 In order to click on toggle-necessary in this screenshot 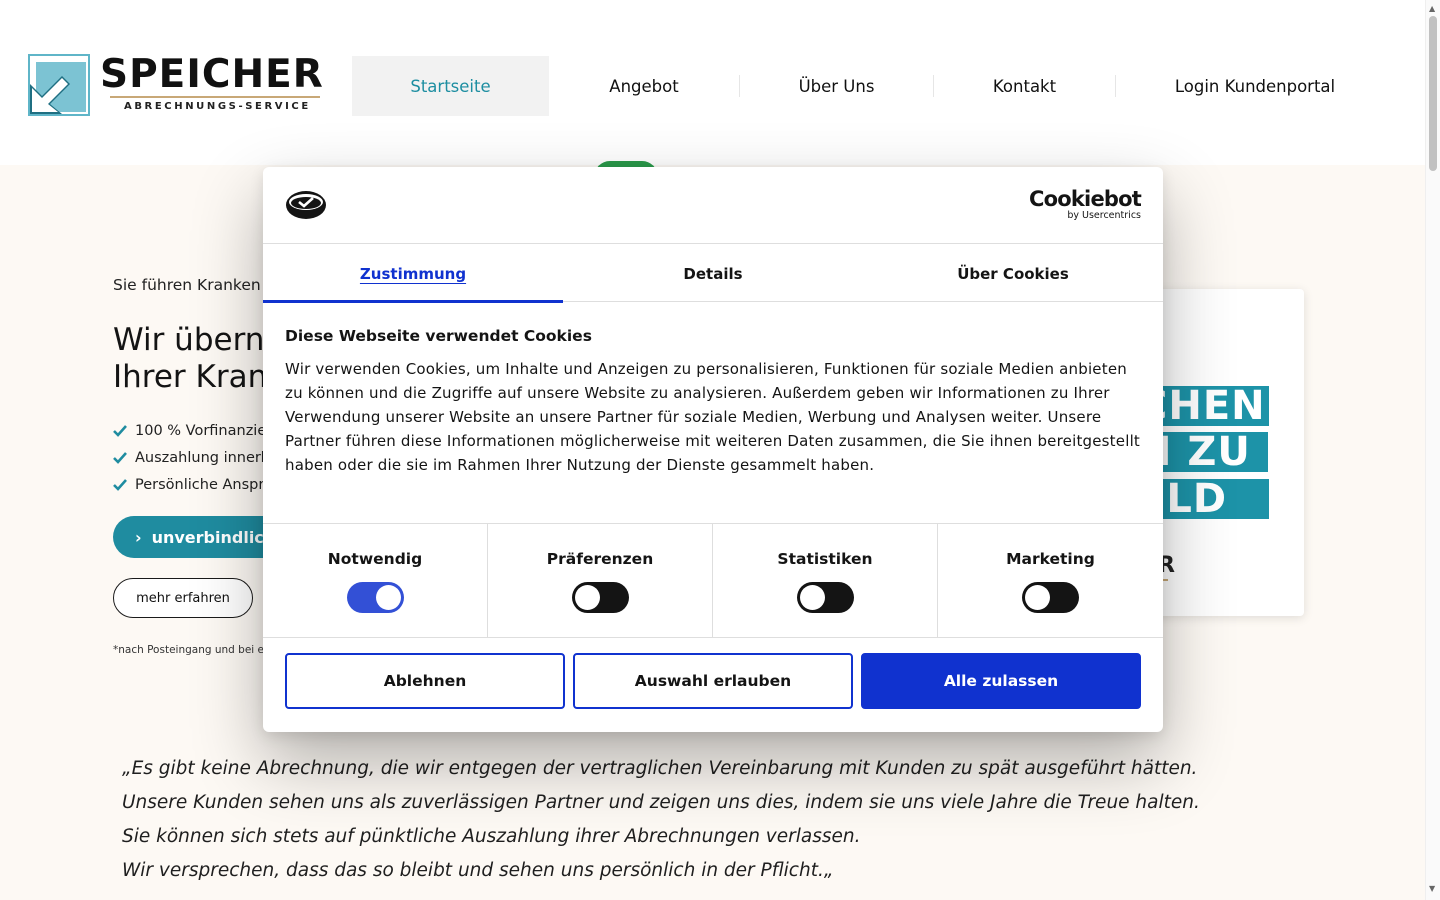, I will do `click(375, 597)`.